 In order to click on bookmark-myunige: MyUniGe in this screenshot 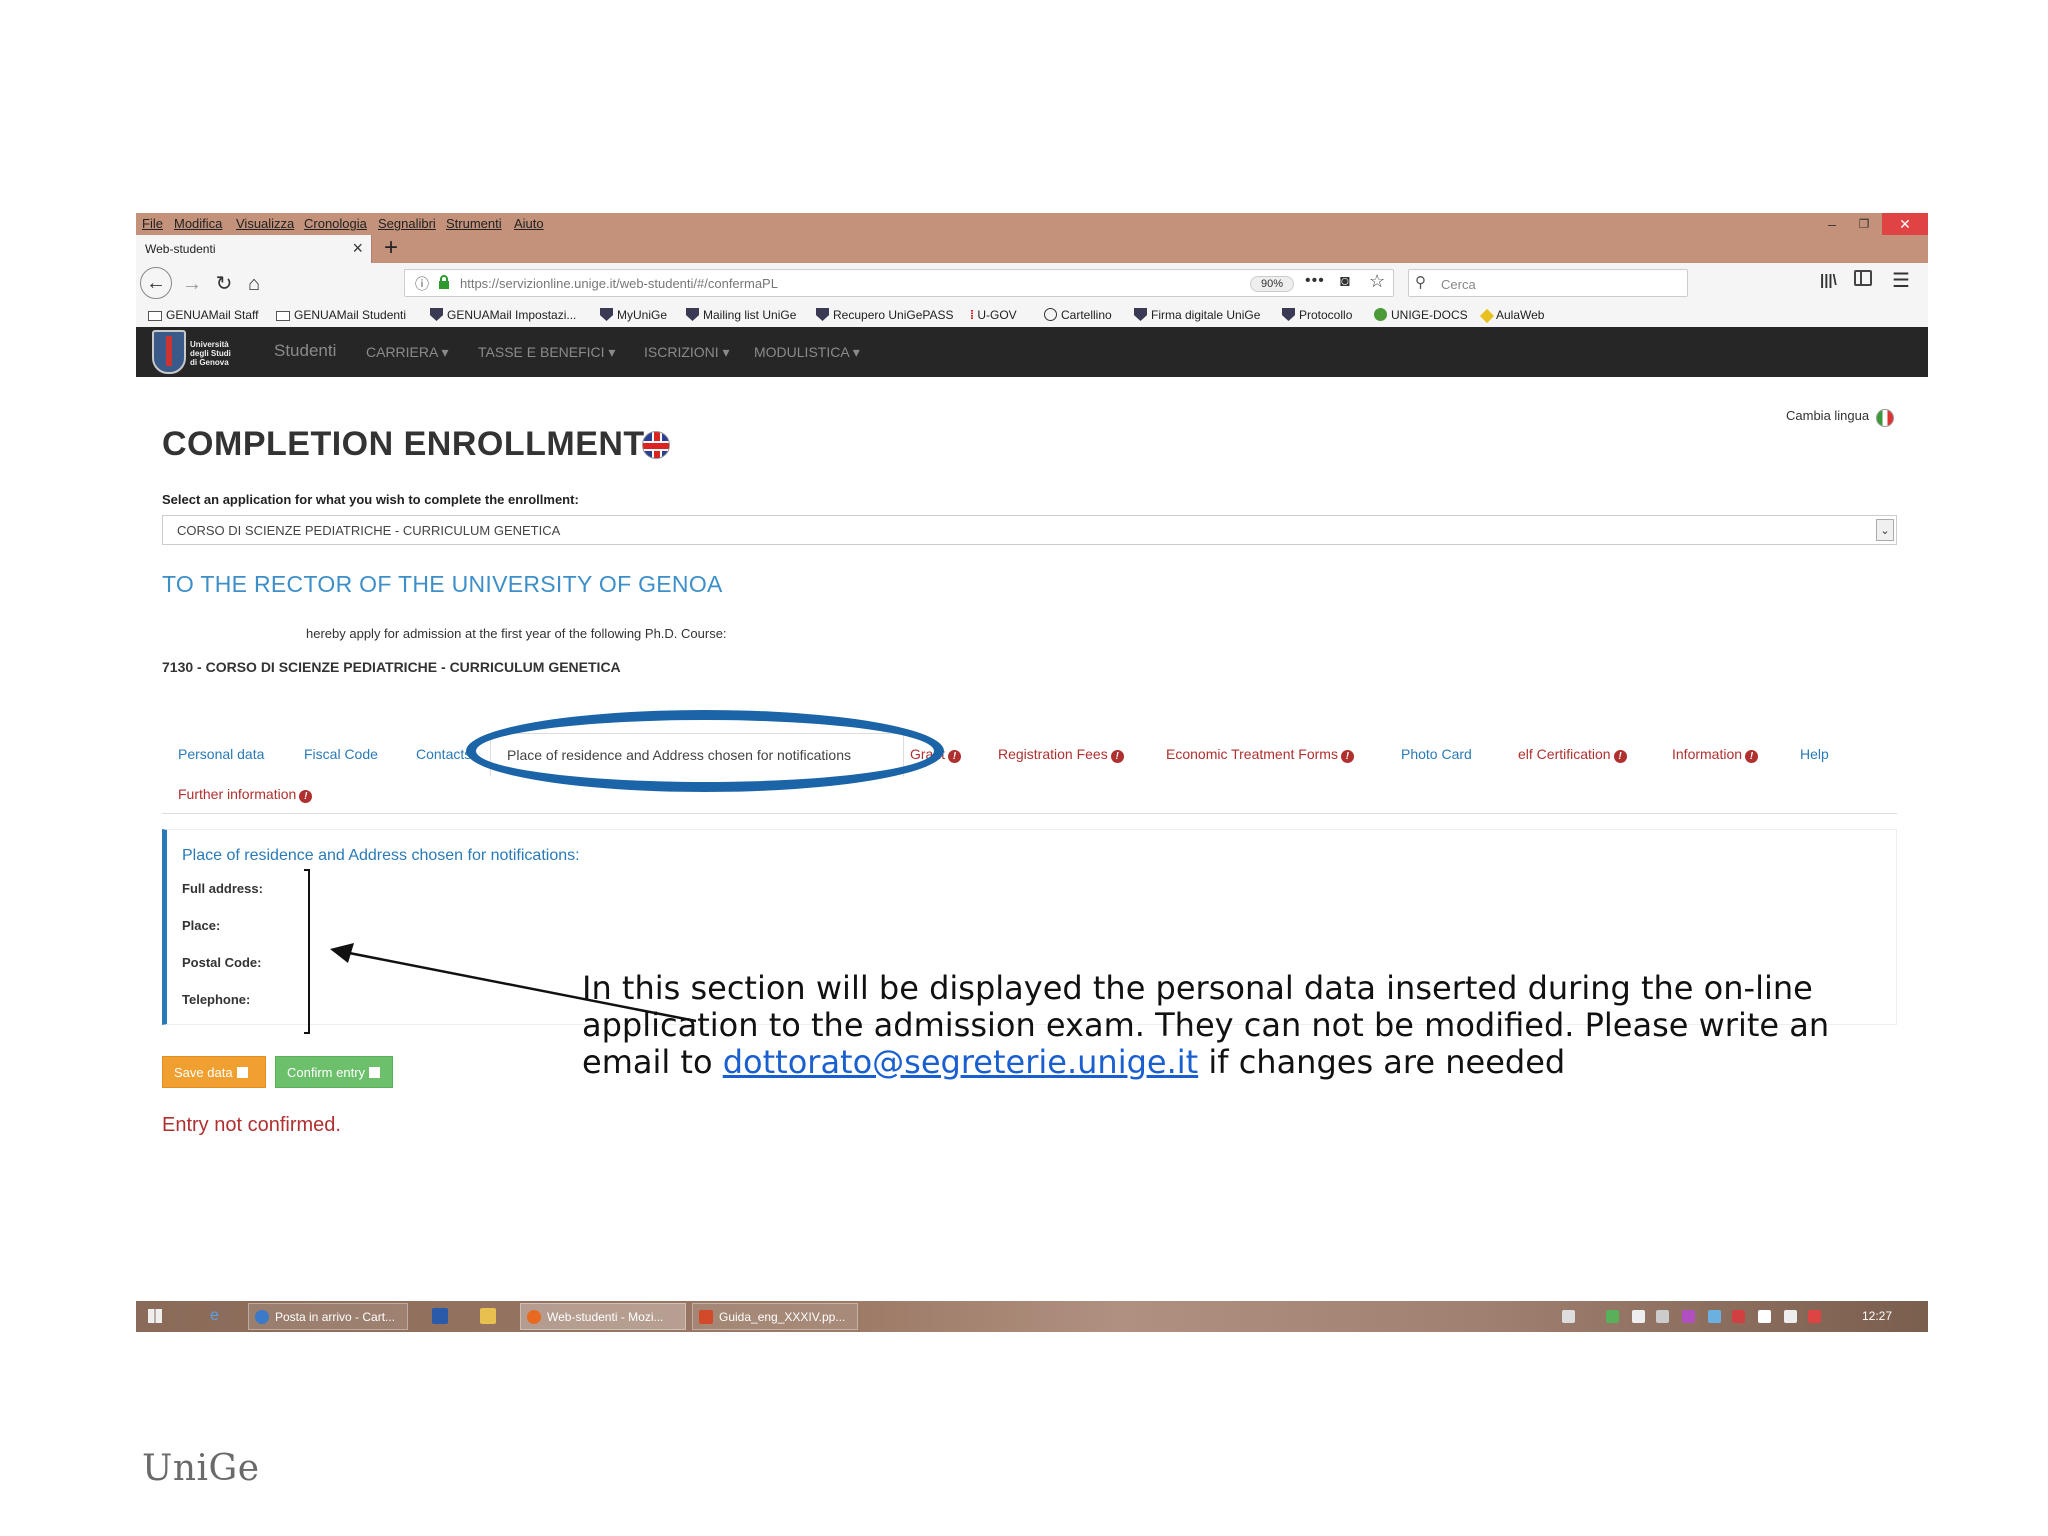, I will do `click(633, 315)`.